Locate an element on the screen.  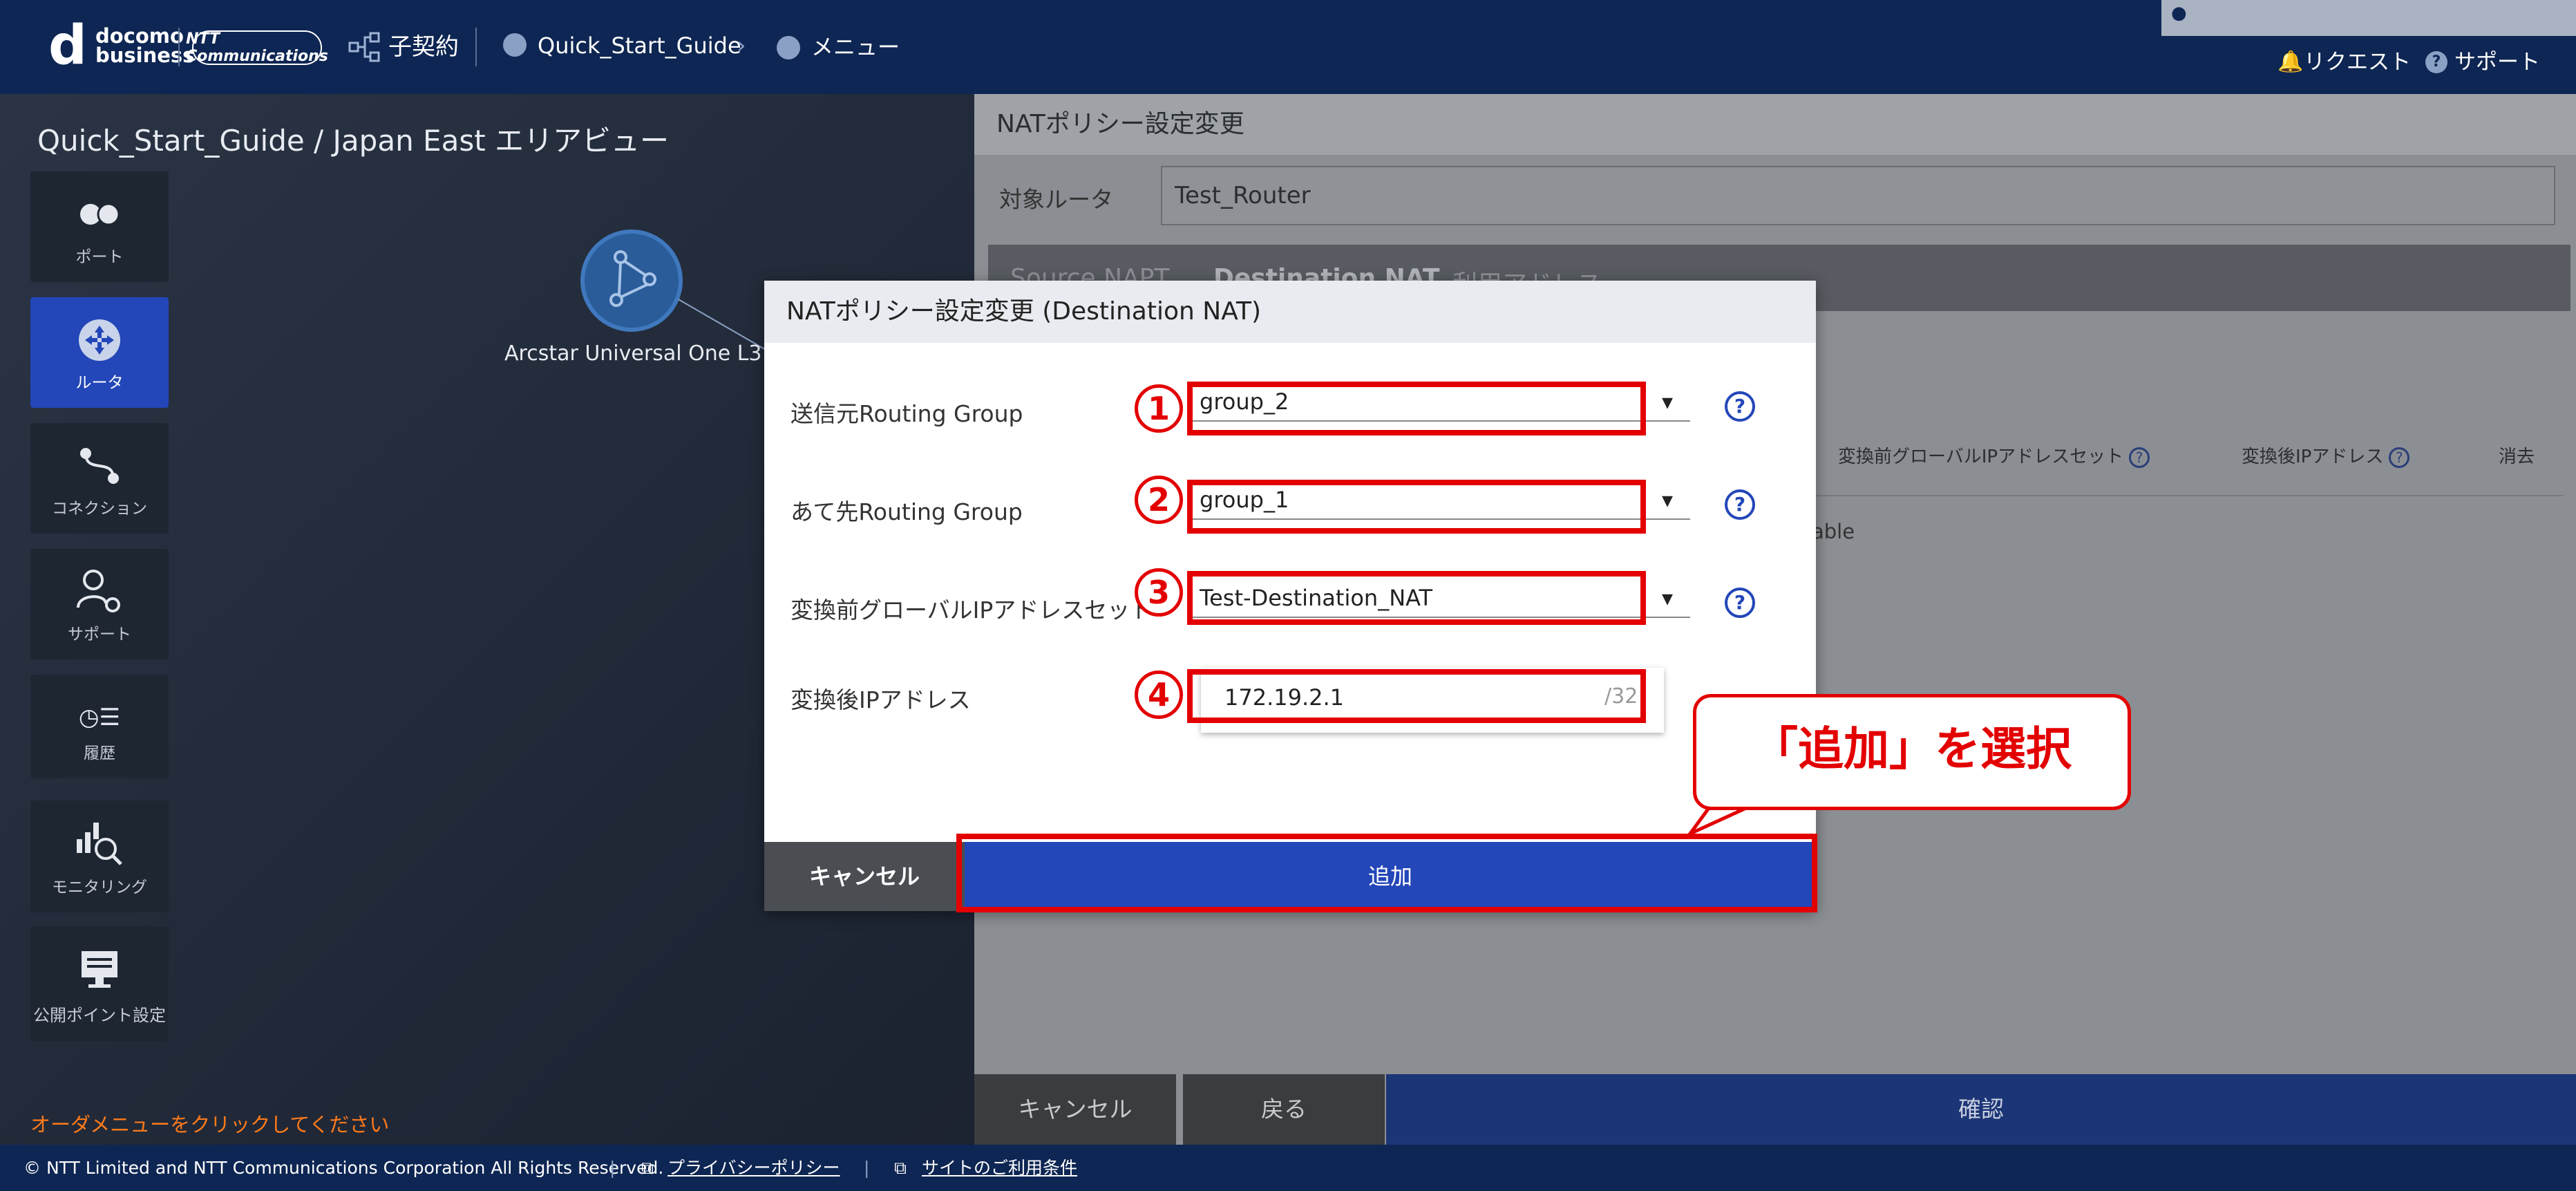
sidebar-item-port: ポート is located at coordinates (99, 226).